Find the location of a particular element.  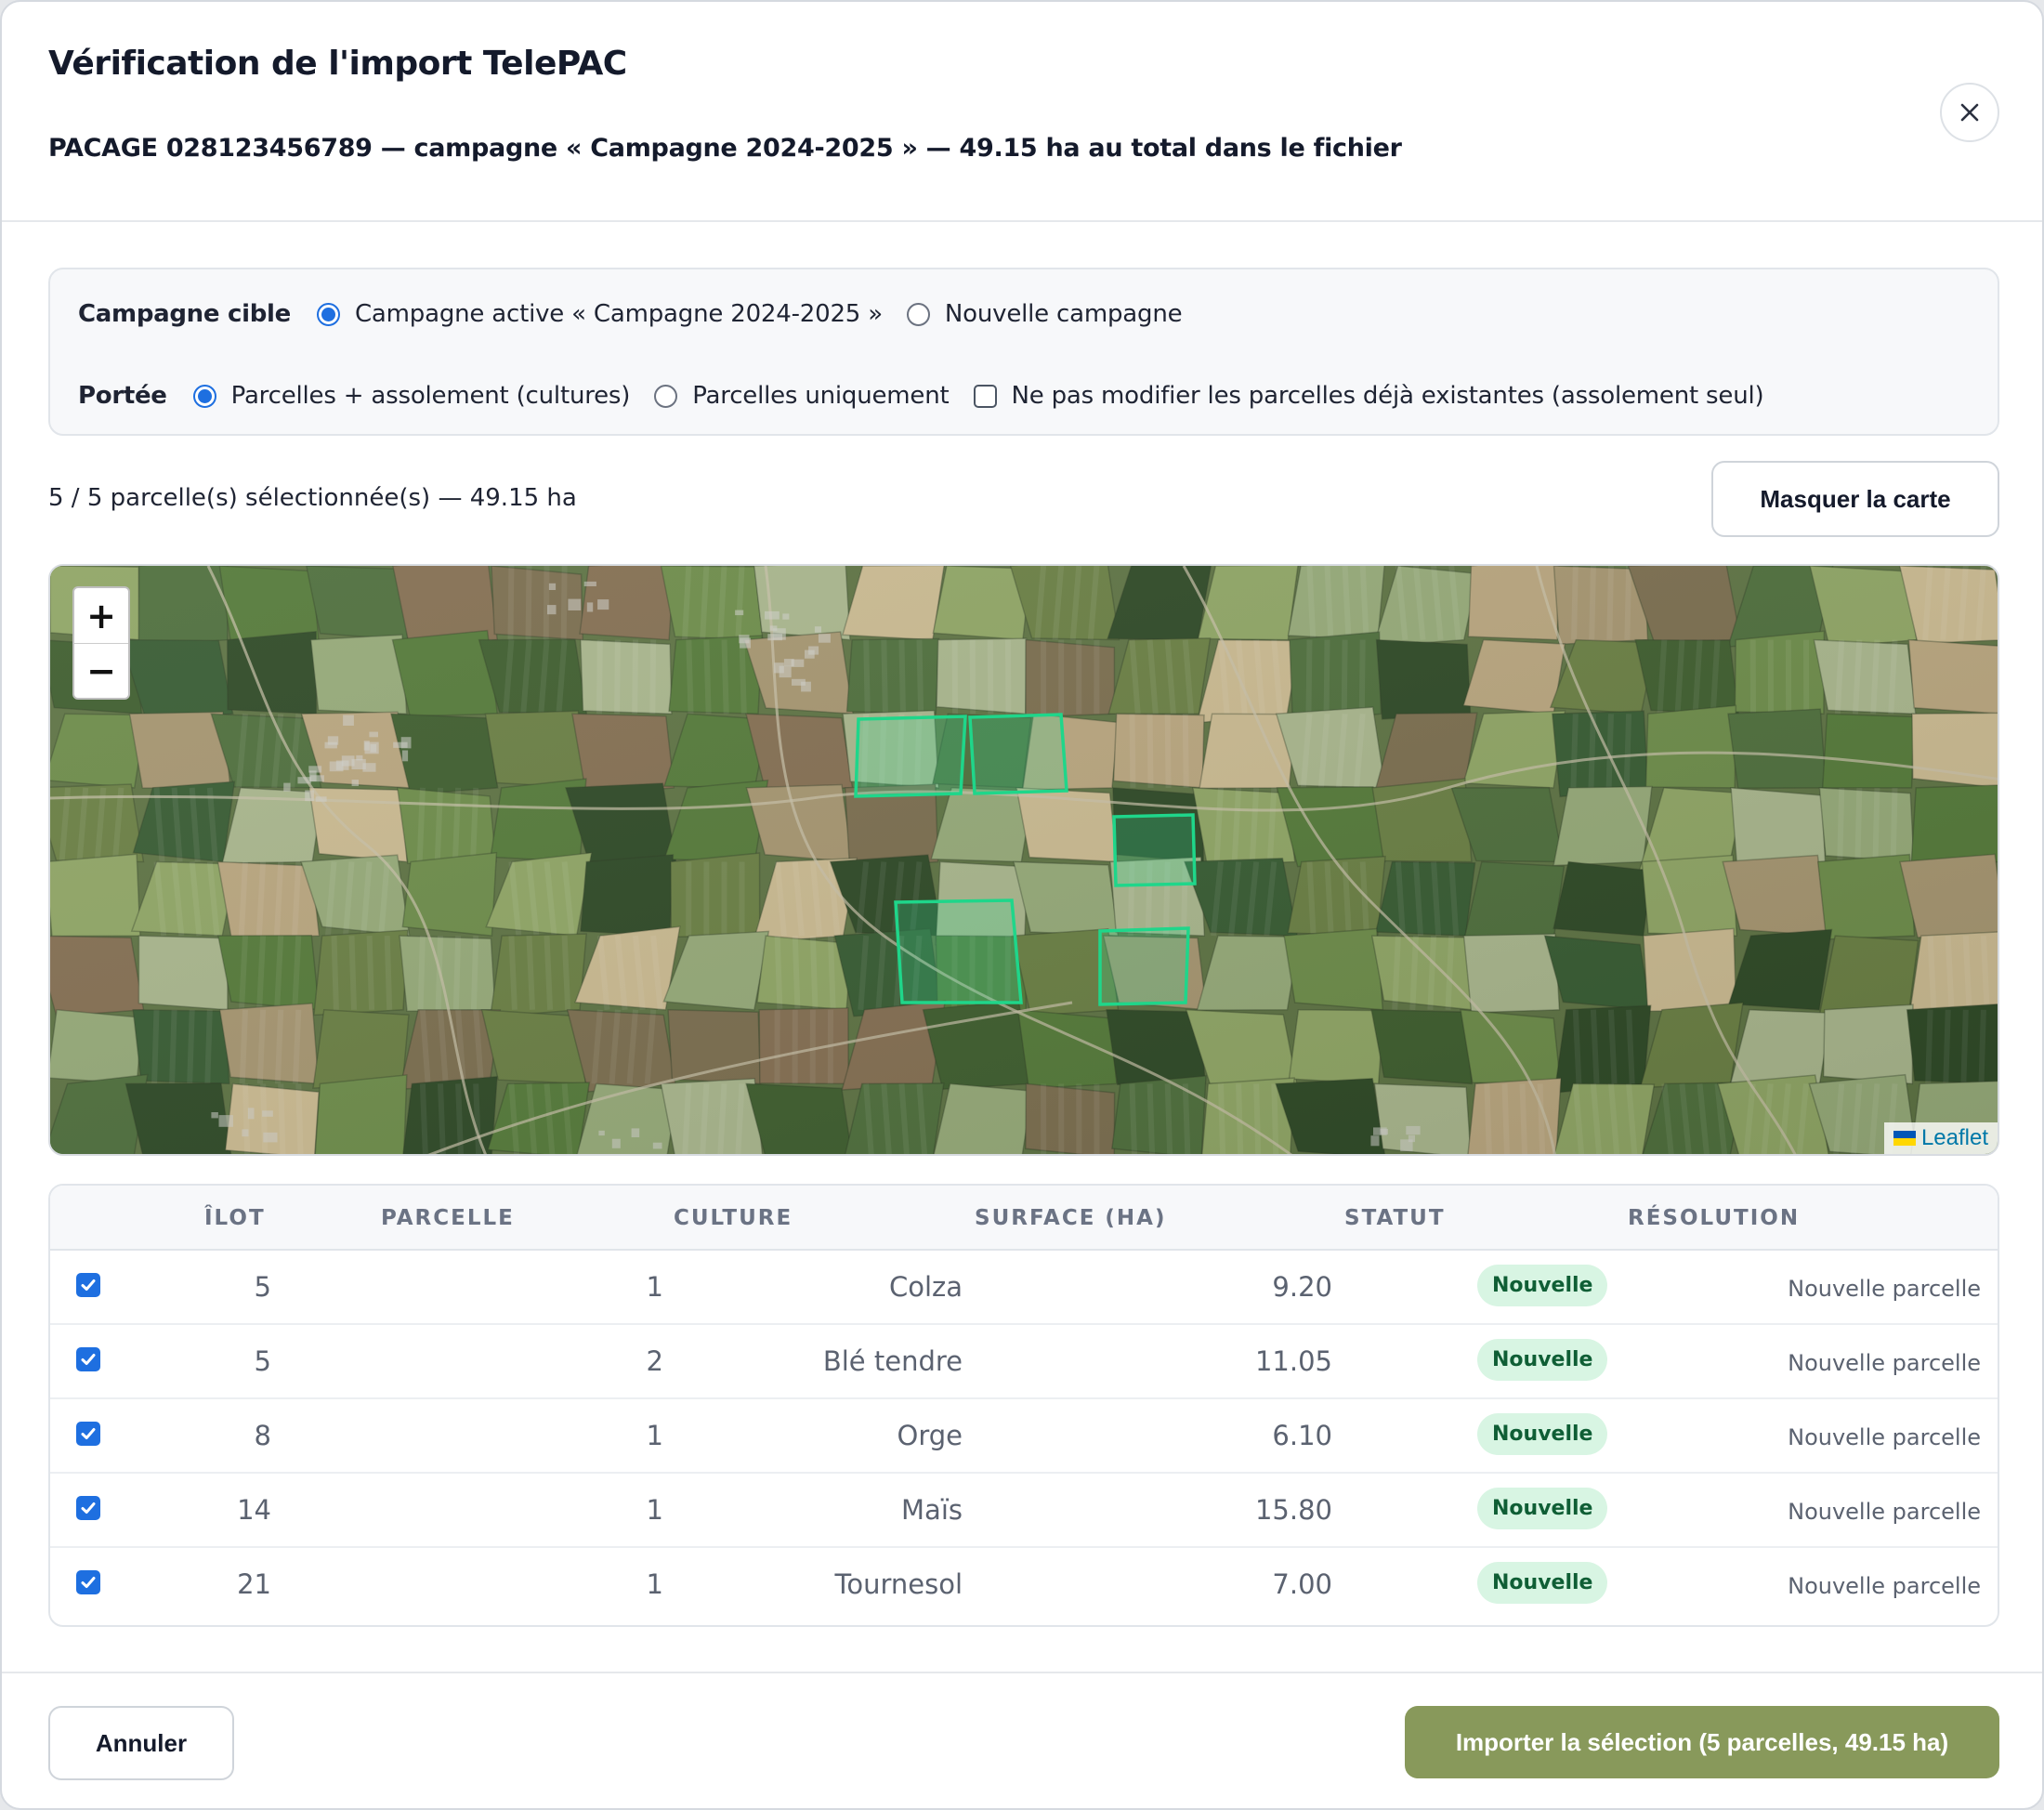

col-surface: SURFACE (HA) is located at coordinates (1071, 1218).